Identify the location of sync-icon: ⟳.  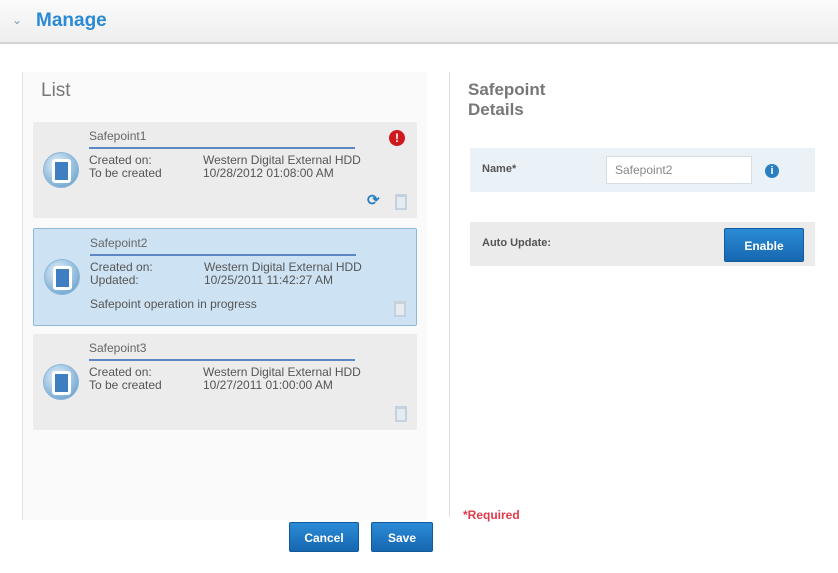
(374, 200).